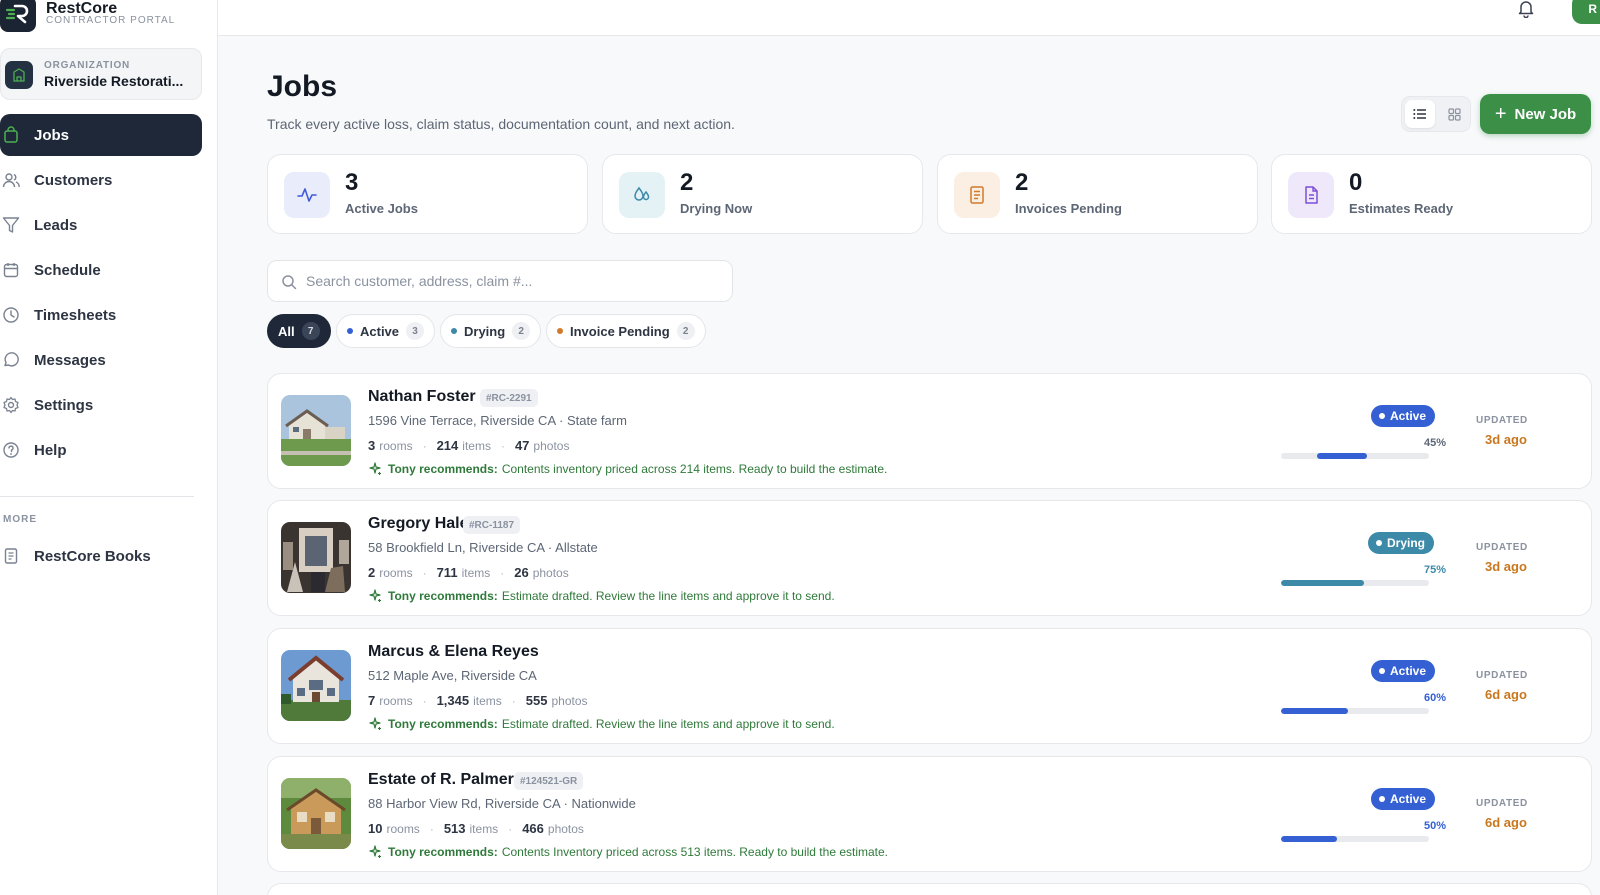 The image size is (1600, 895). I want to click on sidebar-item-leads: Leads, so click(101, 225).